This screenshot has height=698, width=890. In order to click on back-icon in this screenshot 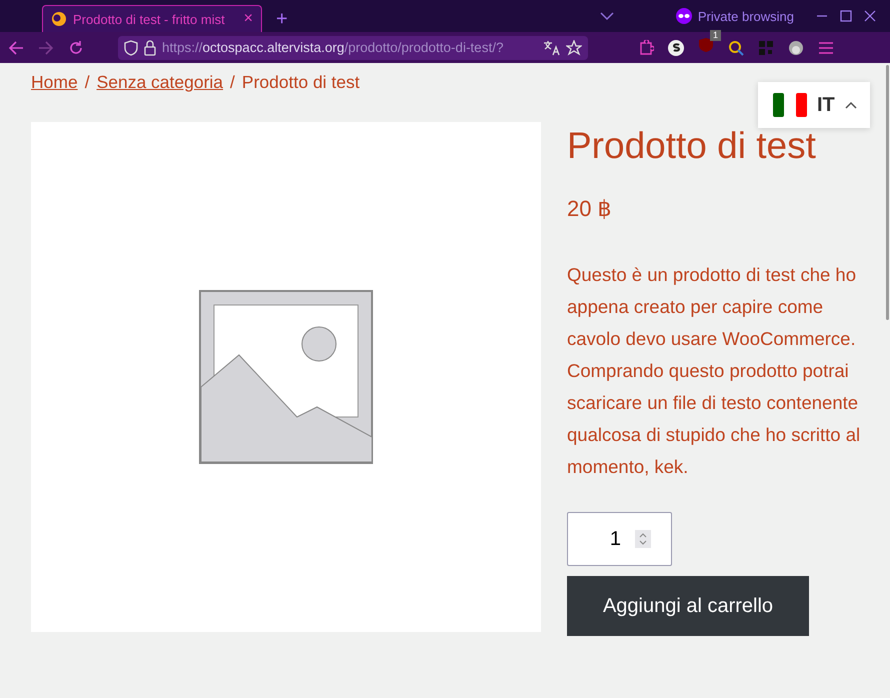, I will do `click(16, 48)`.